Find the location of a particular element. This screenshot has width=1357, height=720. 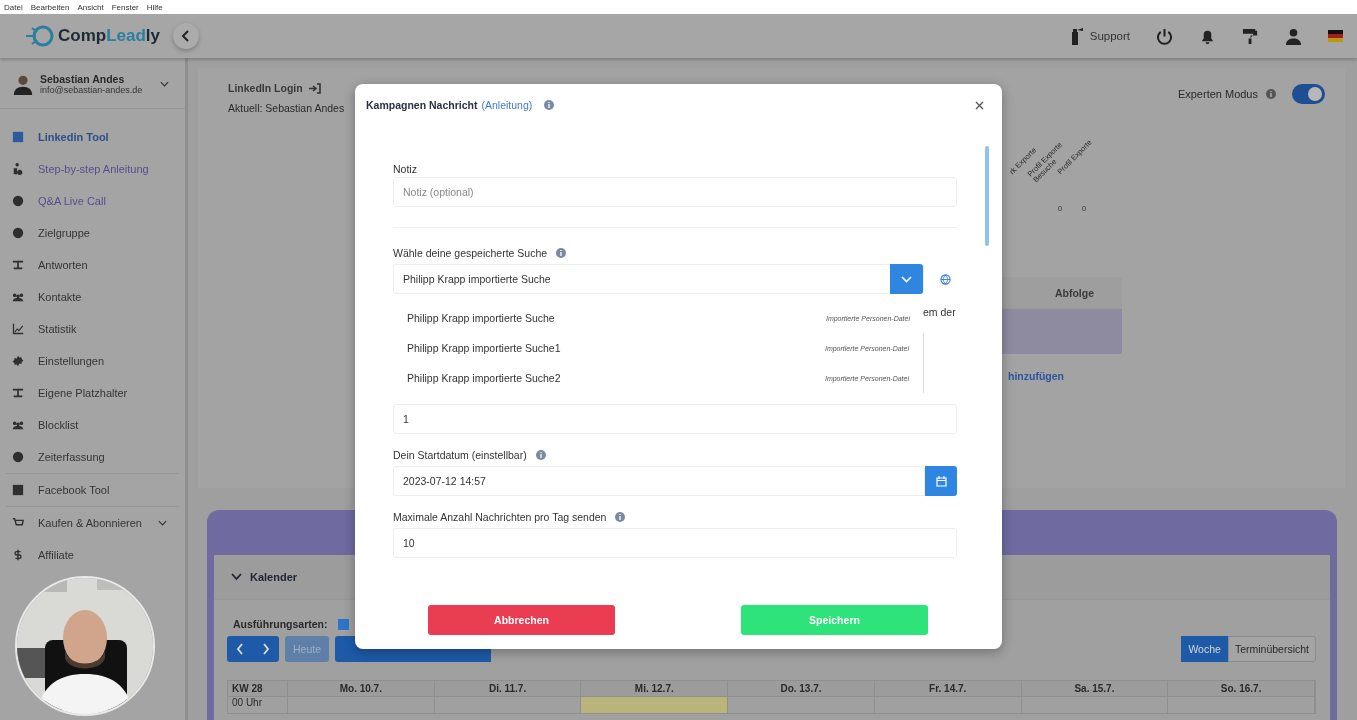

avatar-icon is located at coordinates (23, 84).